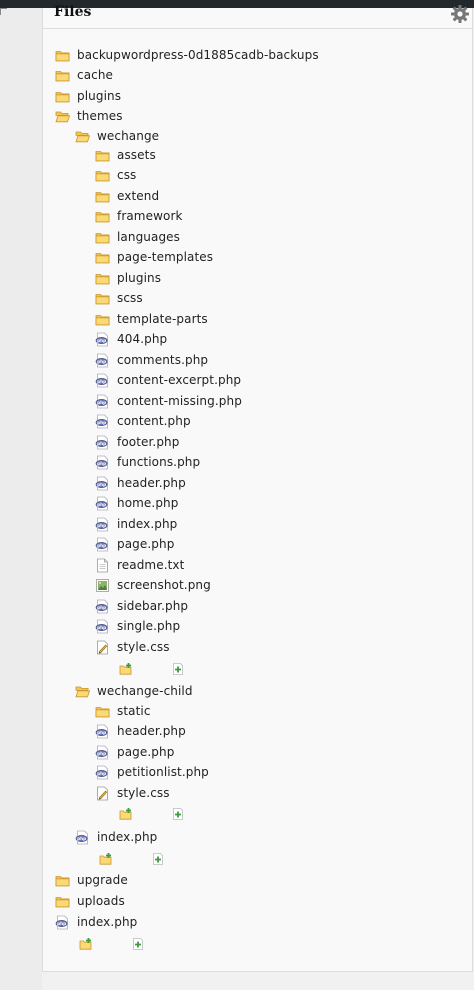 This screenshot has width=474, height=990. Describe the element at coordinates (148, 626) in the screenshot. I see `tree-item-label: single.php` at that location.